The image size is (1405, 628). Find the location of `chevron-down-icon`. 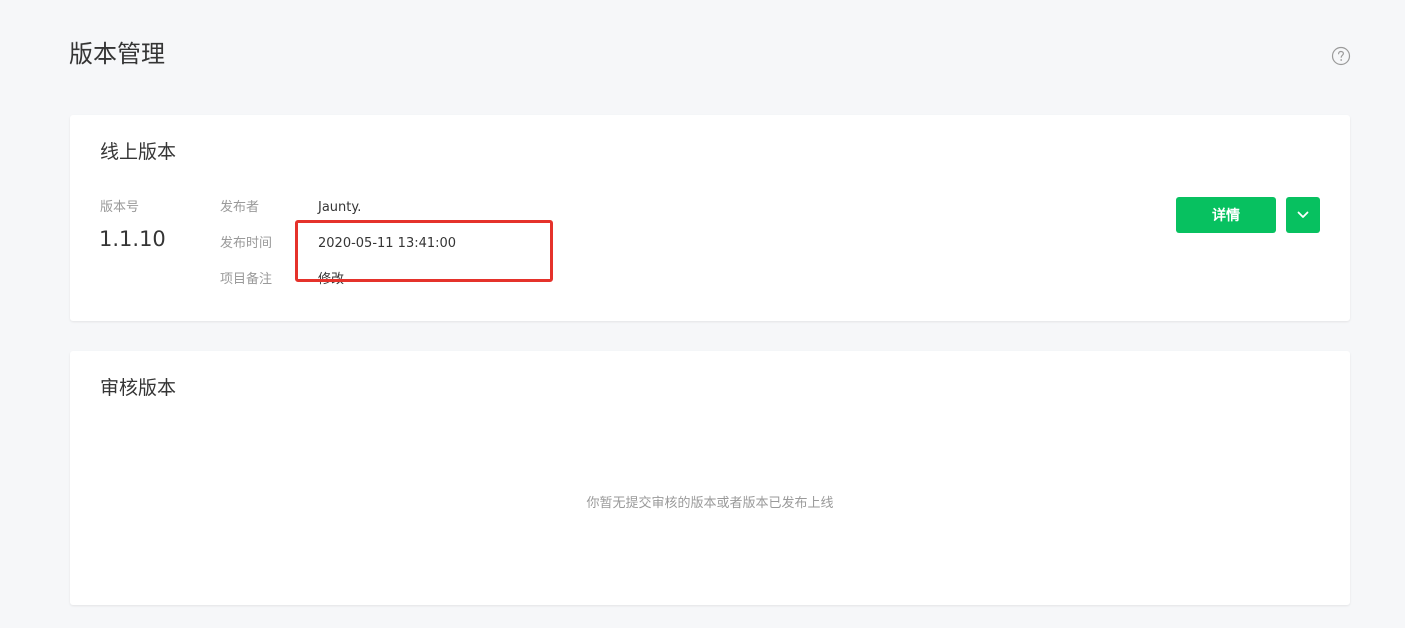

chevron-down-icon is located at coordinates (1303, 214).